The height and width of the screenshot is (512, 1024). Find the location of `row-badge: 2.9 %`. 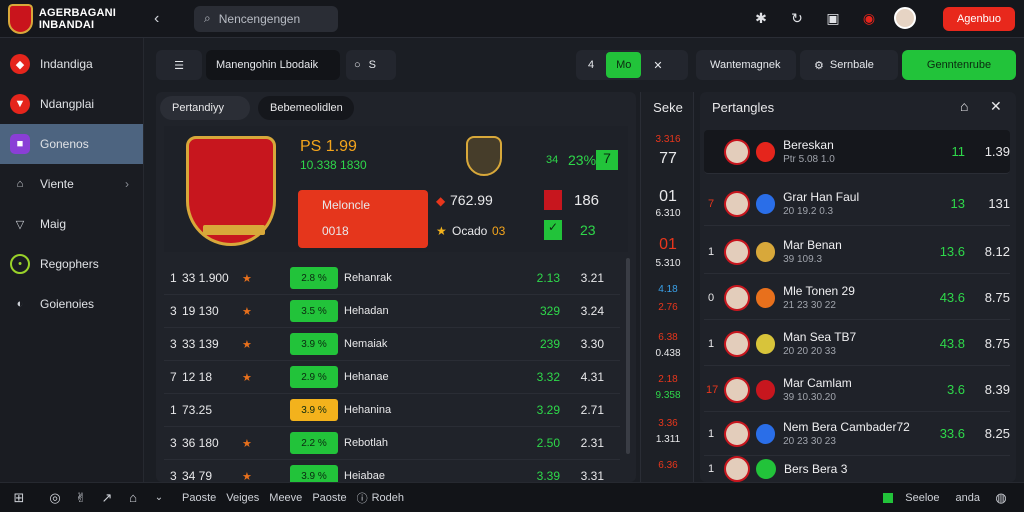

row-badge: 2.9 % is located at coordinates (314, 377).